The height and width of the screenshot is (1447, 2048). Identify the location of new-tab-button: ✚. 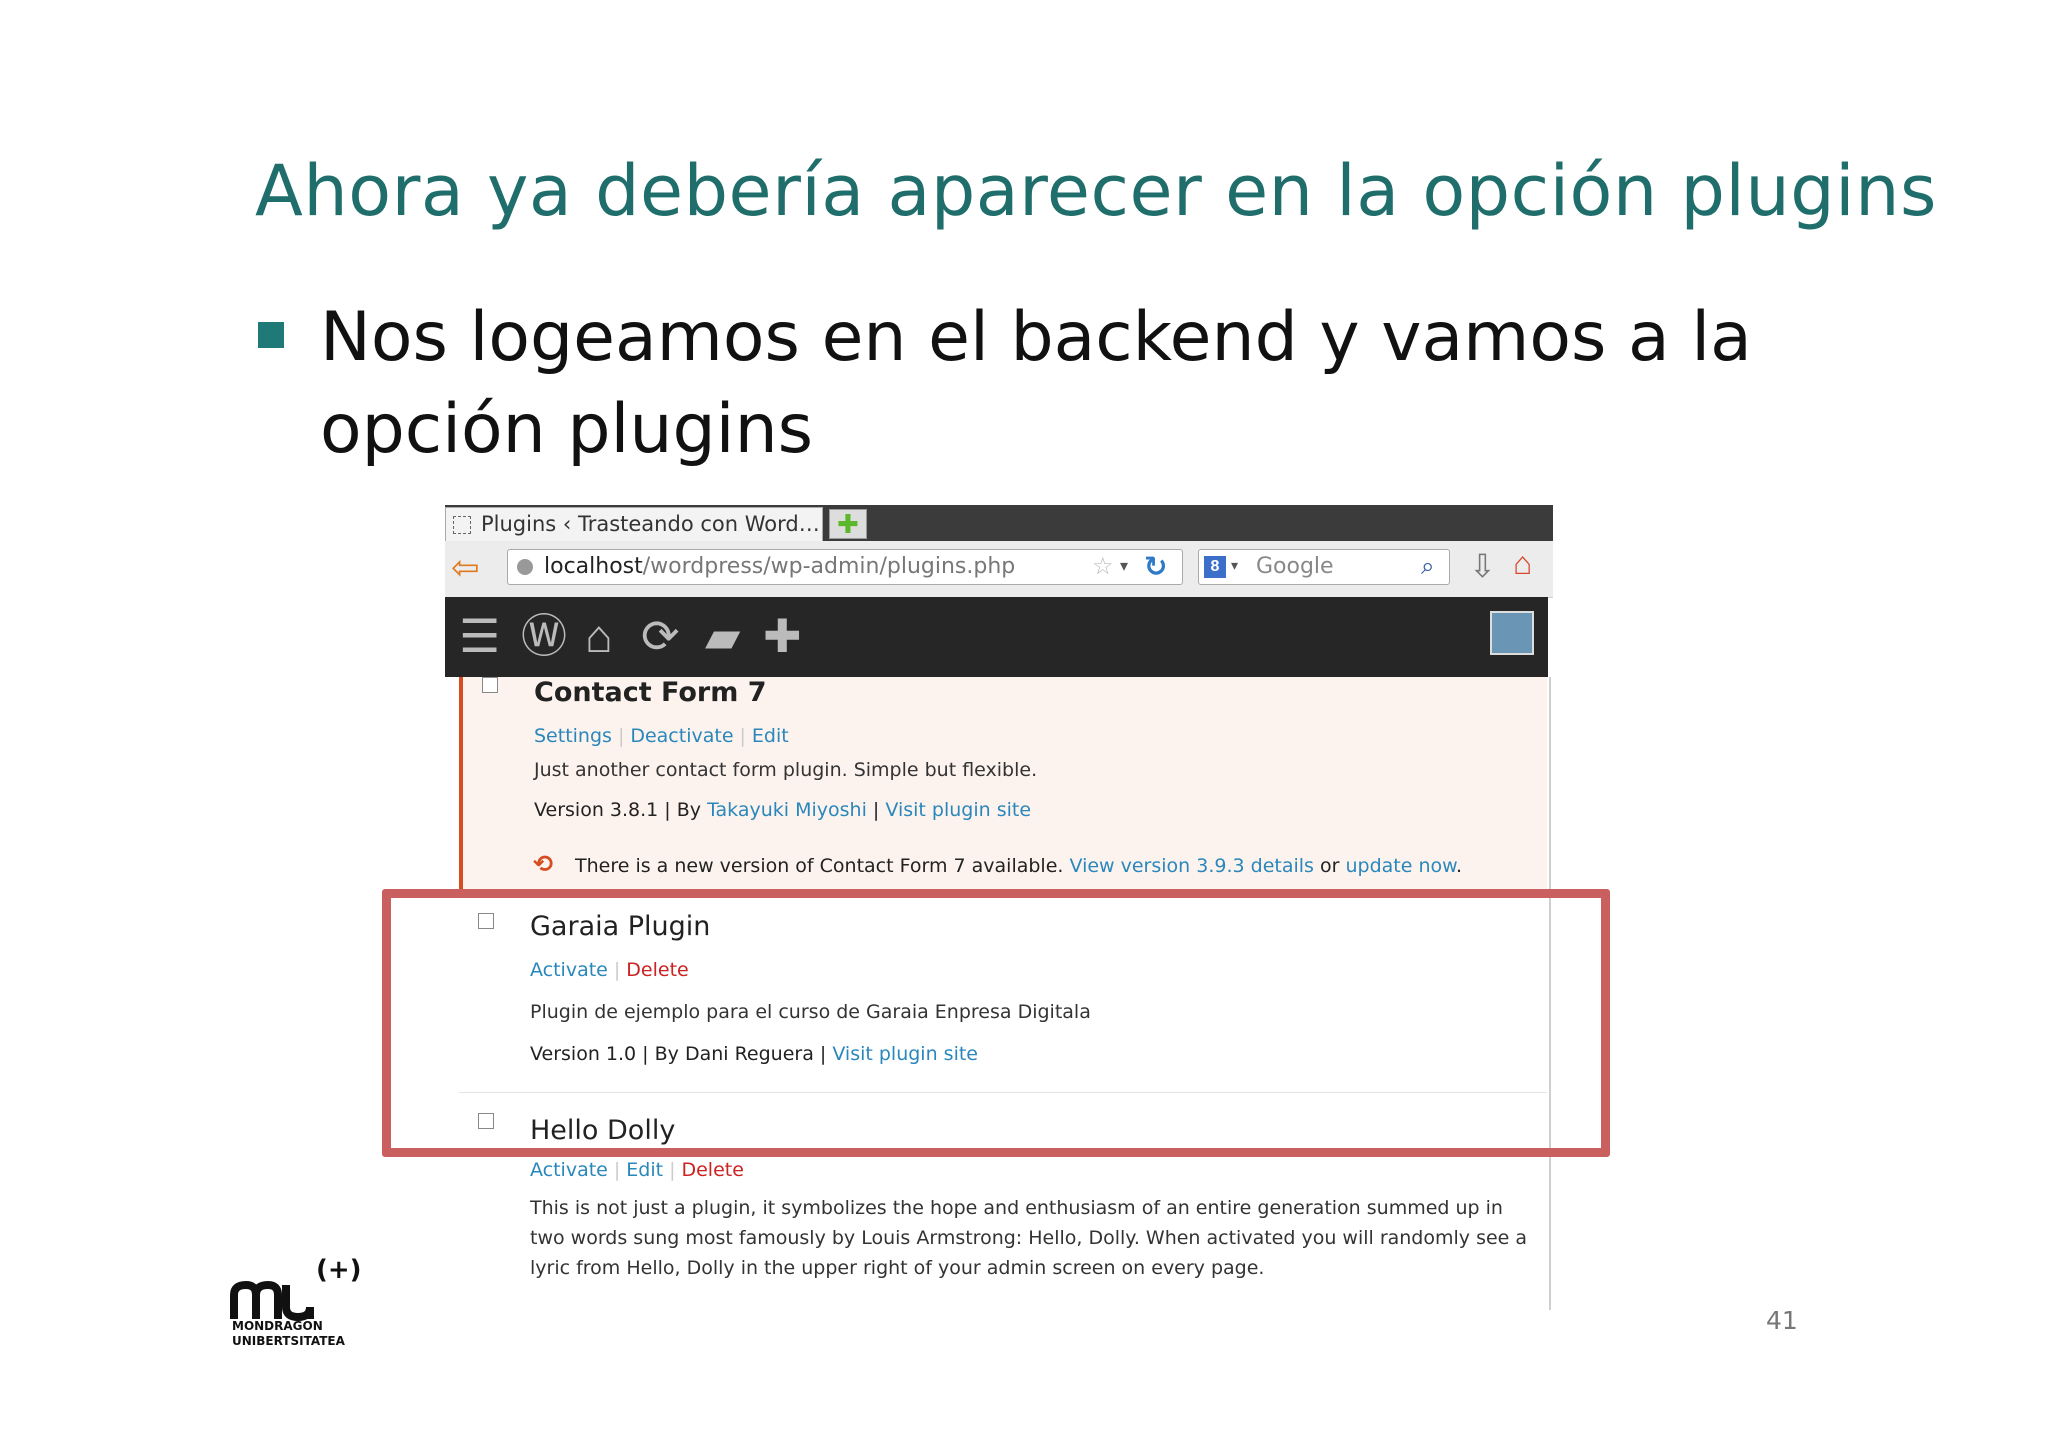
(848, 524).